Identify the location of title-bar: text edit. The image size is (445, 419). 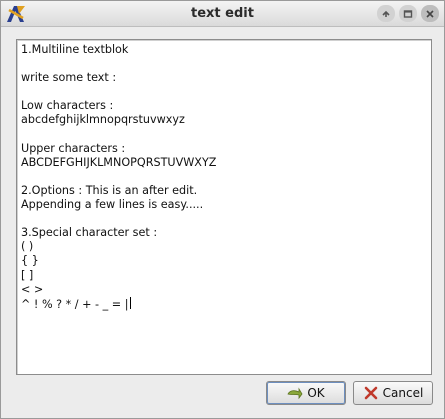
(222, 14).